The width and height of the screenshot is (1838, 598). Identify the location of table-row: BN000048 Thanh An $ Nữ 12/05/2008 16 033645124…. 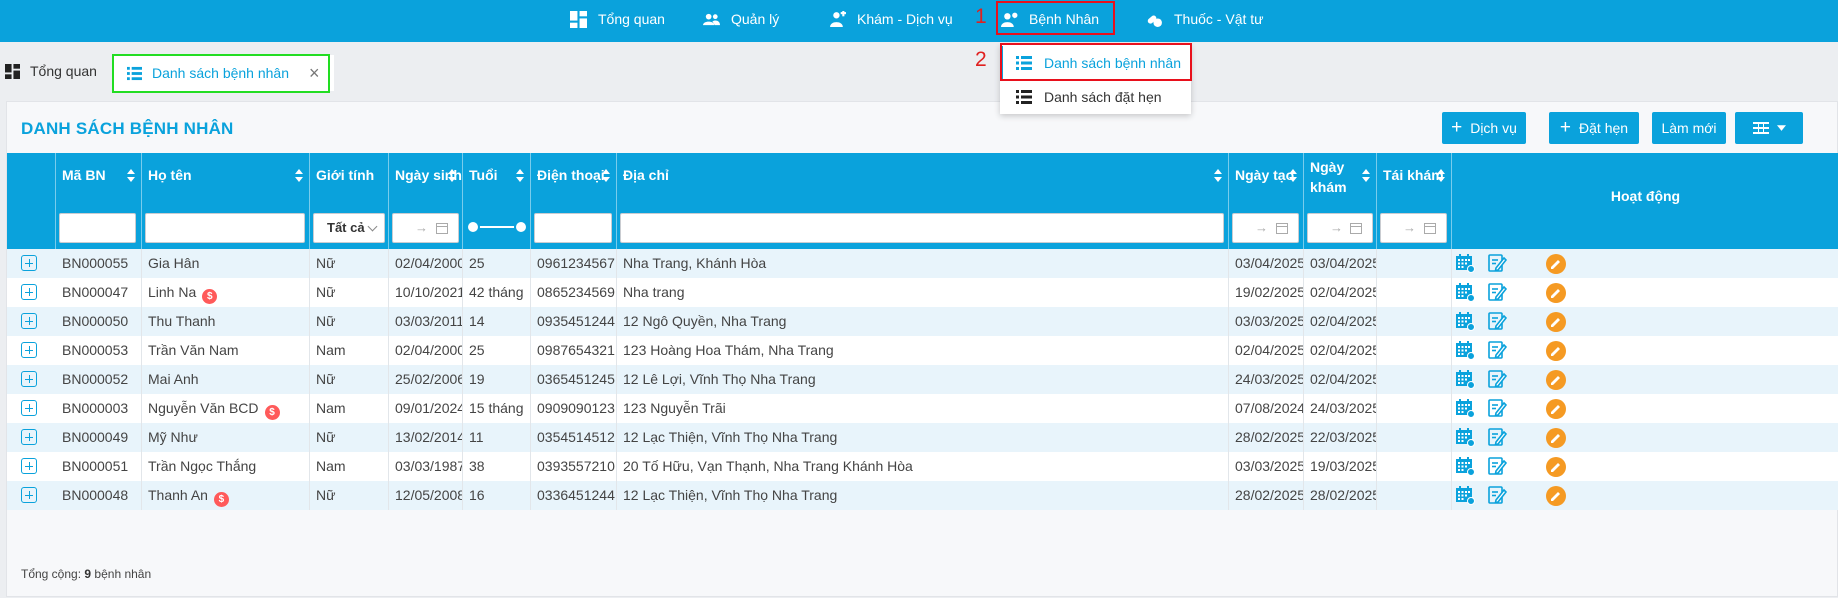
(922, 495).